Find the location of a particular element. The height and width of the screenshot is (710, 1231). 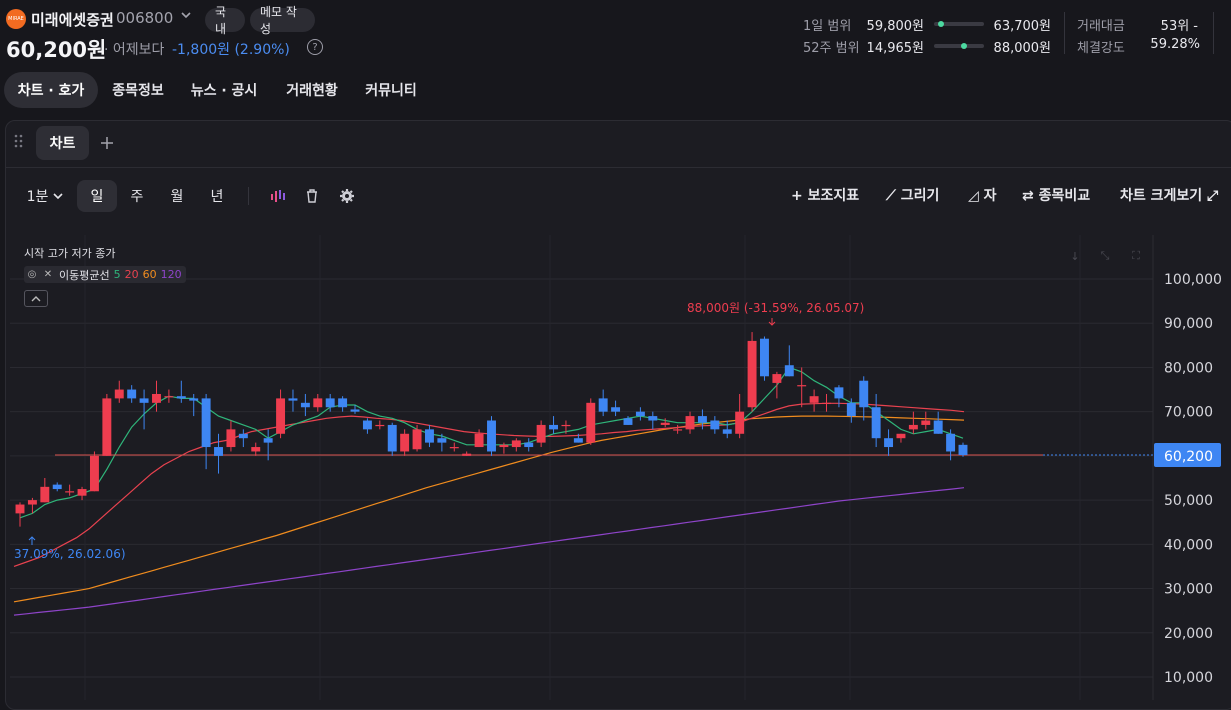

period-week-button: 주 is located at coordinates (137, 196).